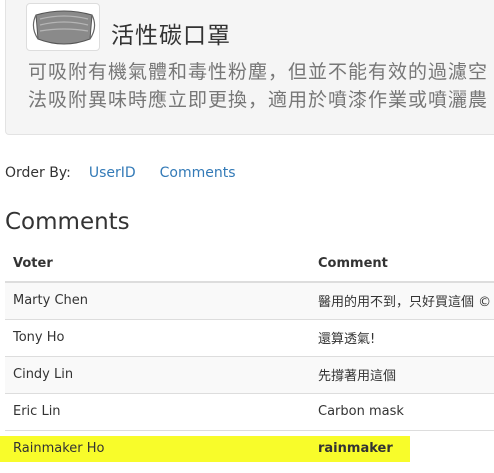  I want to click on voter-cell: Rainmaker Ho, so click(157, 448).